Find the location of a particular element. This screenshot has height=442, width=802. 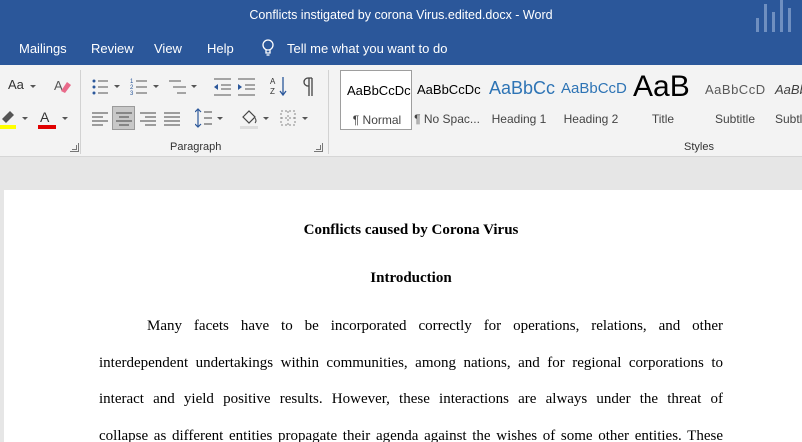

align-center-button is located at coordinates (123, 118).